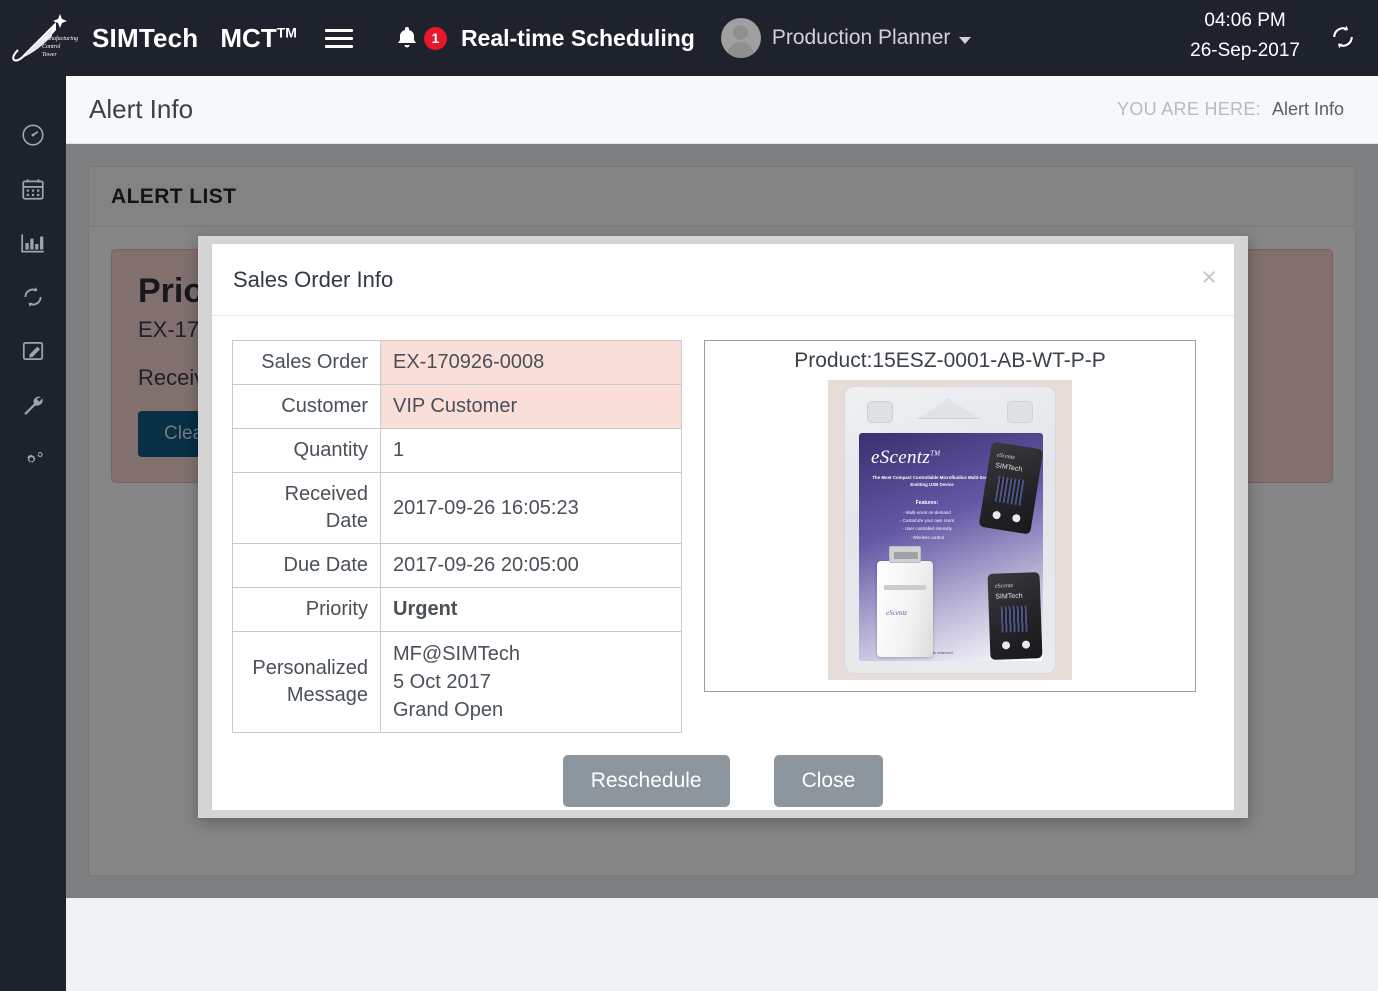 The height and width of the screenshot is (991, 1378). Describe the element at coordinates (646, 781) in the screenshot. I see `reschedule-button: Reschedule` at that location.